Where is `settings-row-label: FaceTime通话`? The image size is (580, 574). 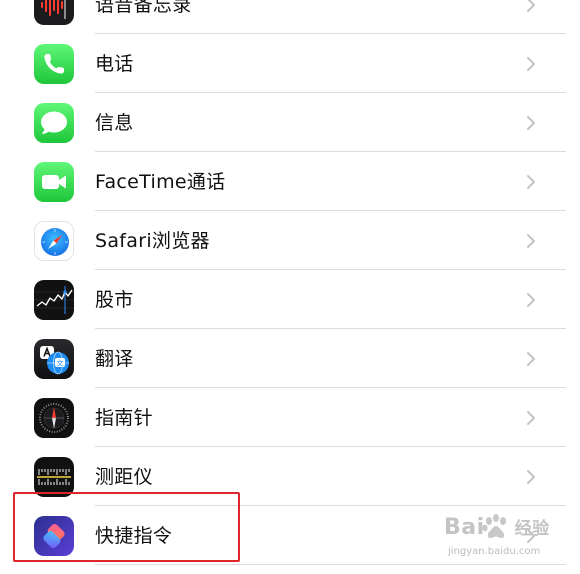 settings-row-label: FaceTime通话 is located at coordinates (160, 182).